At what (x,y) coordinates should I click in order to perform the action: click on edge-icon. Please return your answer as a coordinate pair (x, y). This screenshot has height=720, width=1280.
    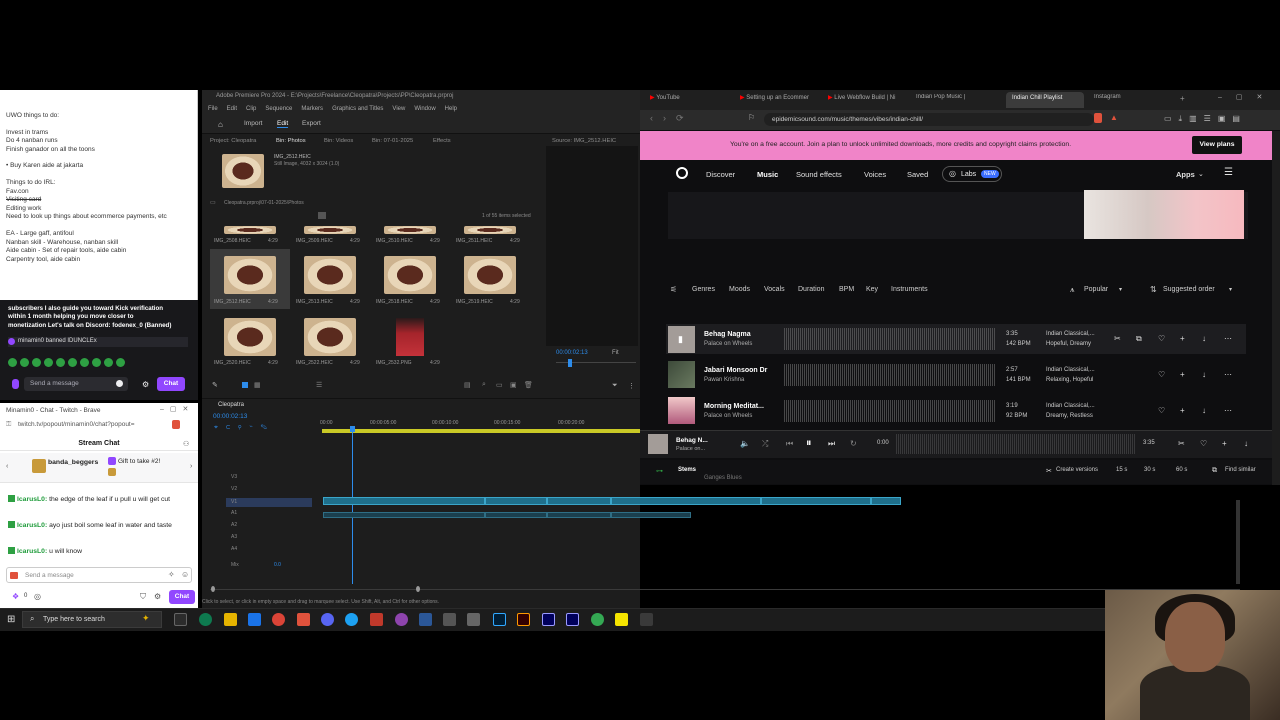
    Looking at the image, I should click on (205, 619).